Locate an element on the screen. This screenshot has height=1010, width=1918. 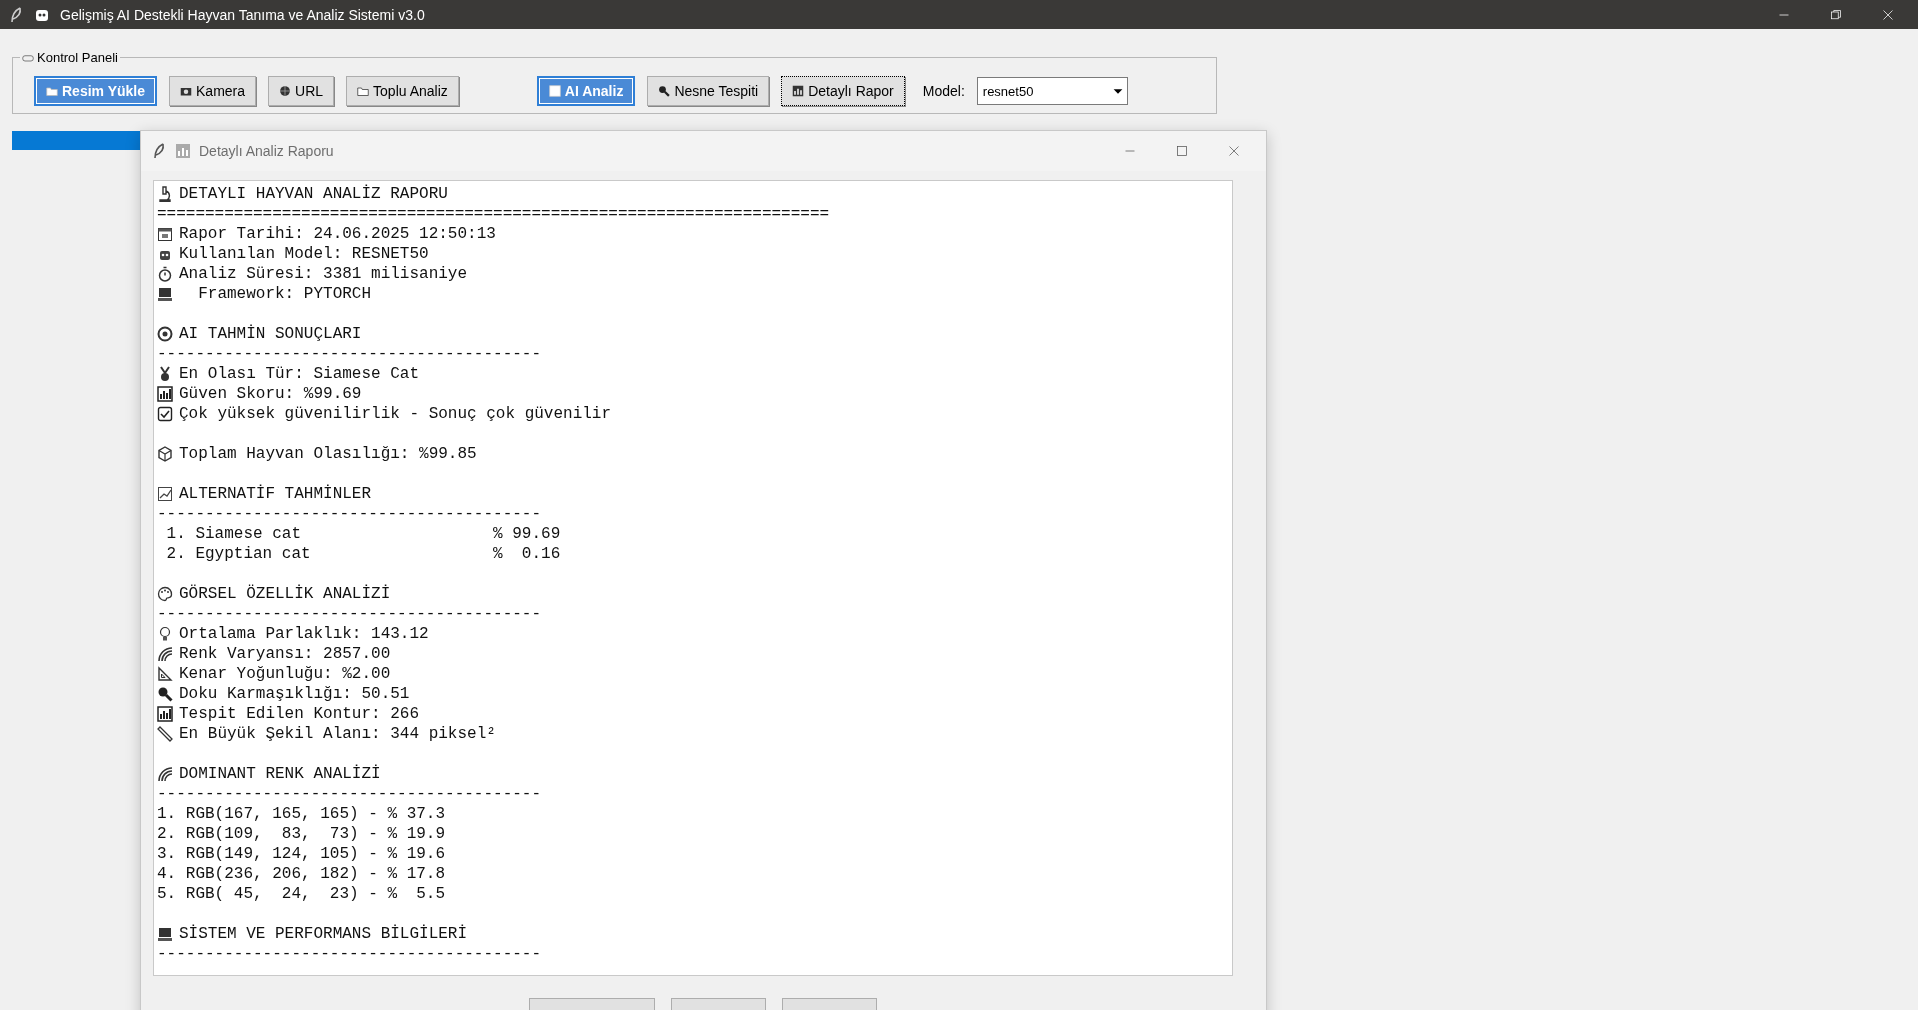
report-line: Renk Varyansı: 2857.00 is located at coordinates (285, 654).